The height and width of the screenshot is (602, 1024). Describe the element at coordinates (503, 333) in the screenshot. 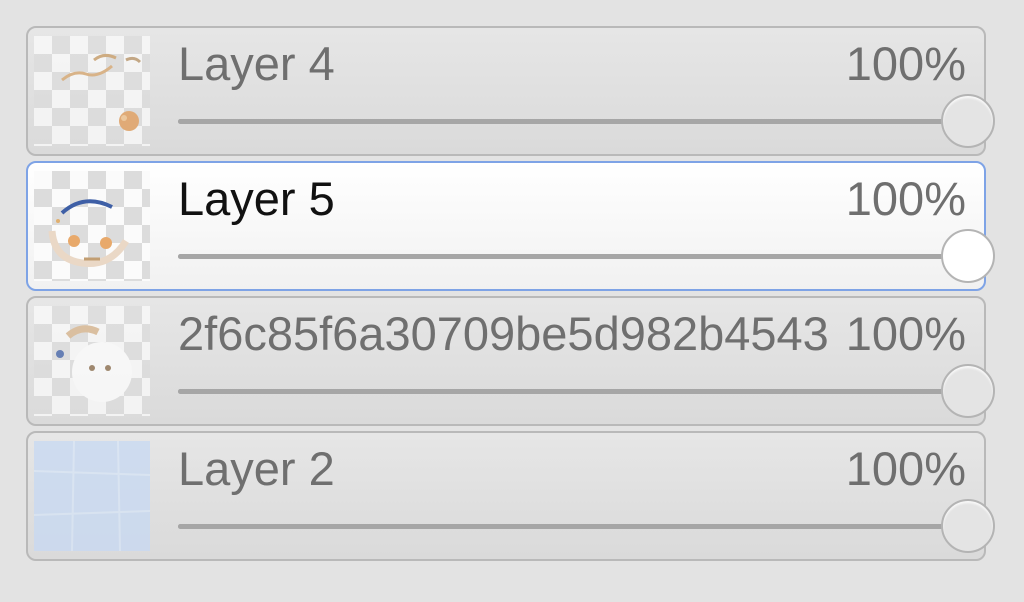

I see `layer-name: 2f6c85f6a30709be5d982b4543` at that location.